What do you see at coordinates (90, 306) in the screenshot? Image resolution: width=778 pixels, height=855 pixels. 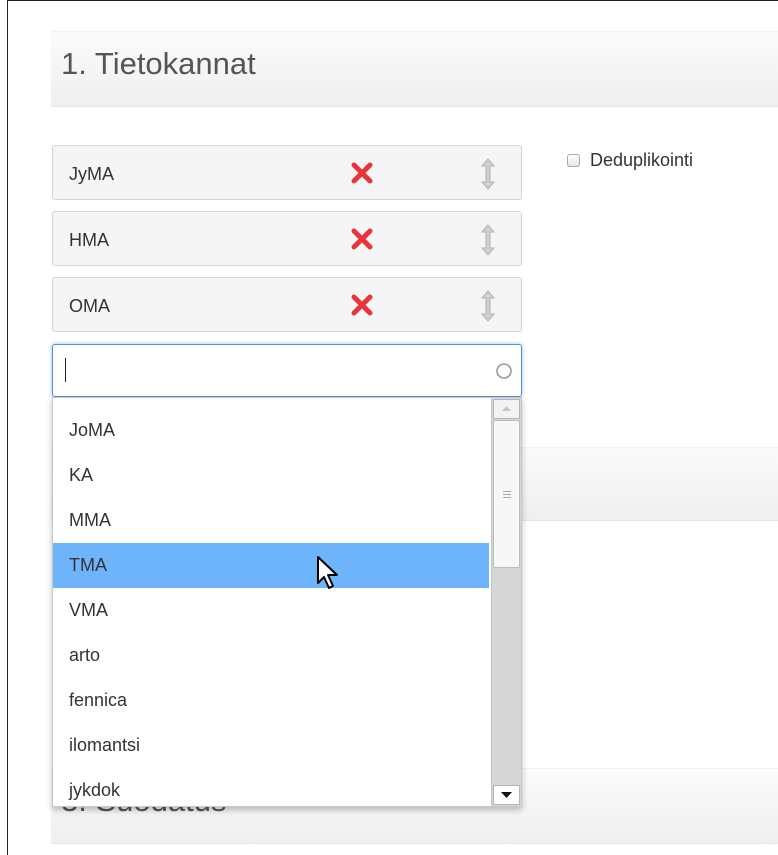 I see `selected-database-label: OMA` at bounding box center [90, 306].